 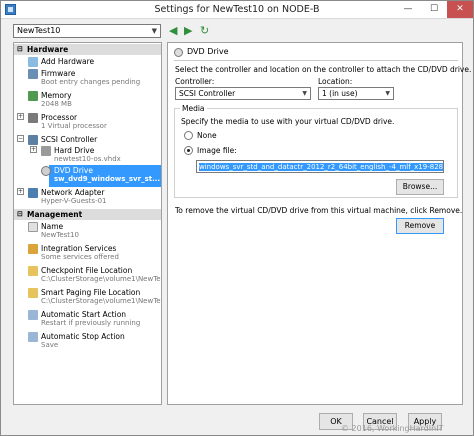 I want to click on refresh-icon: ↻, so click(x=206, y=30).